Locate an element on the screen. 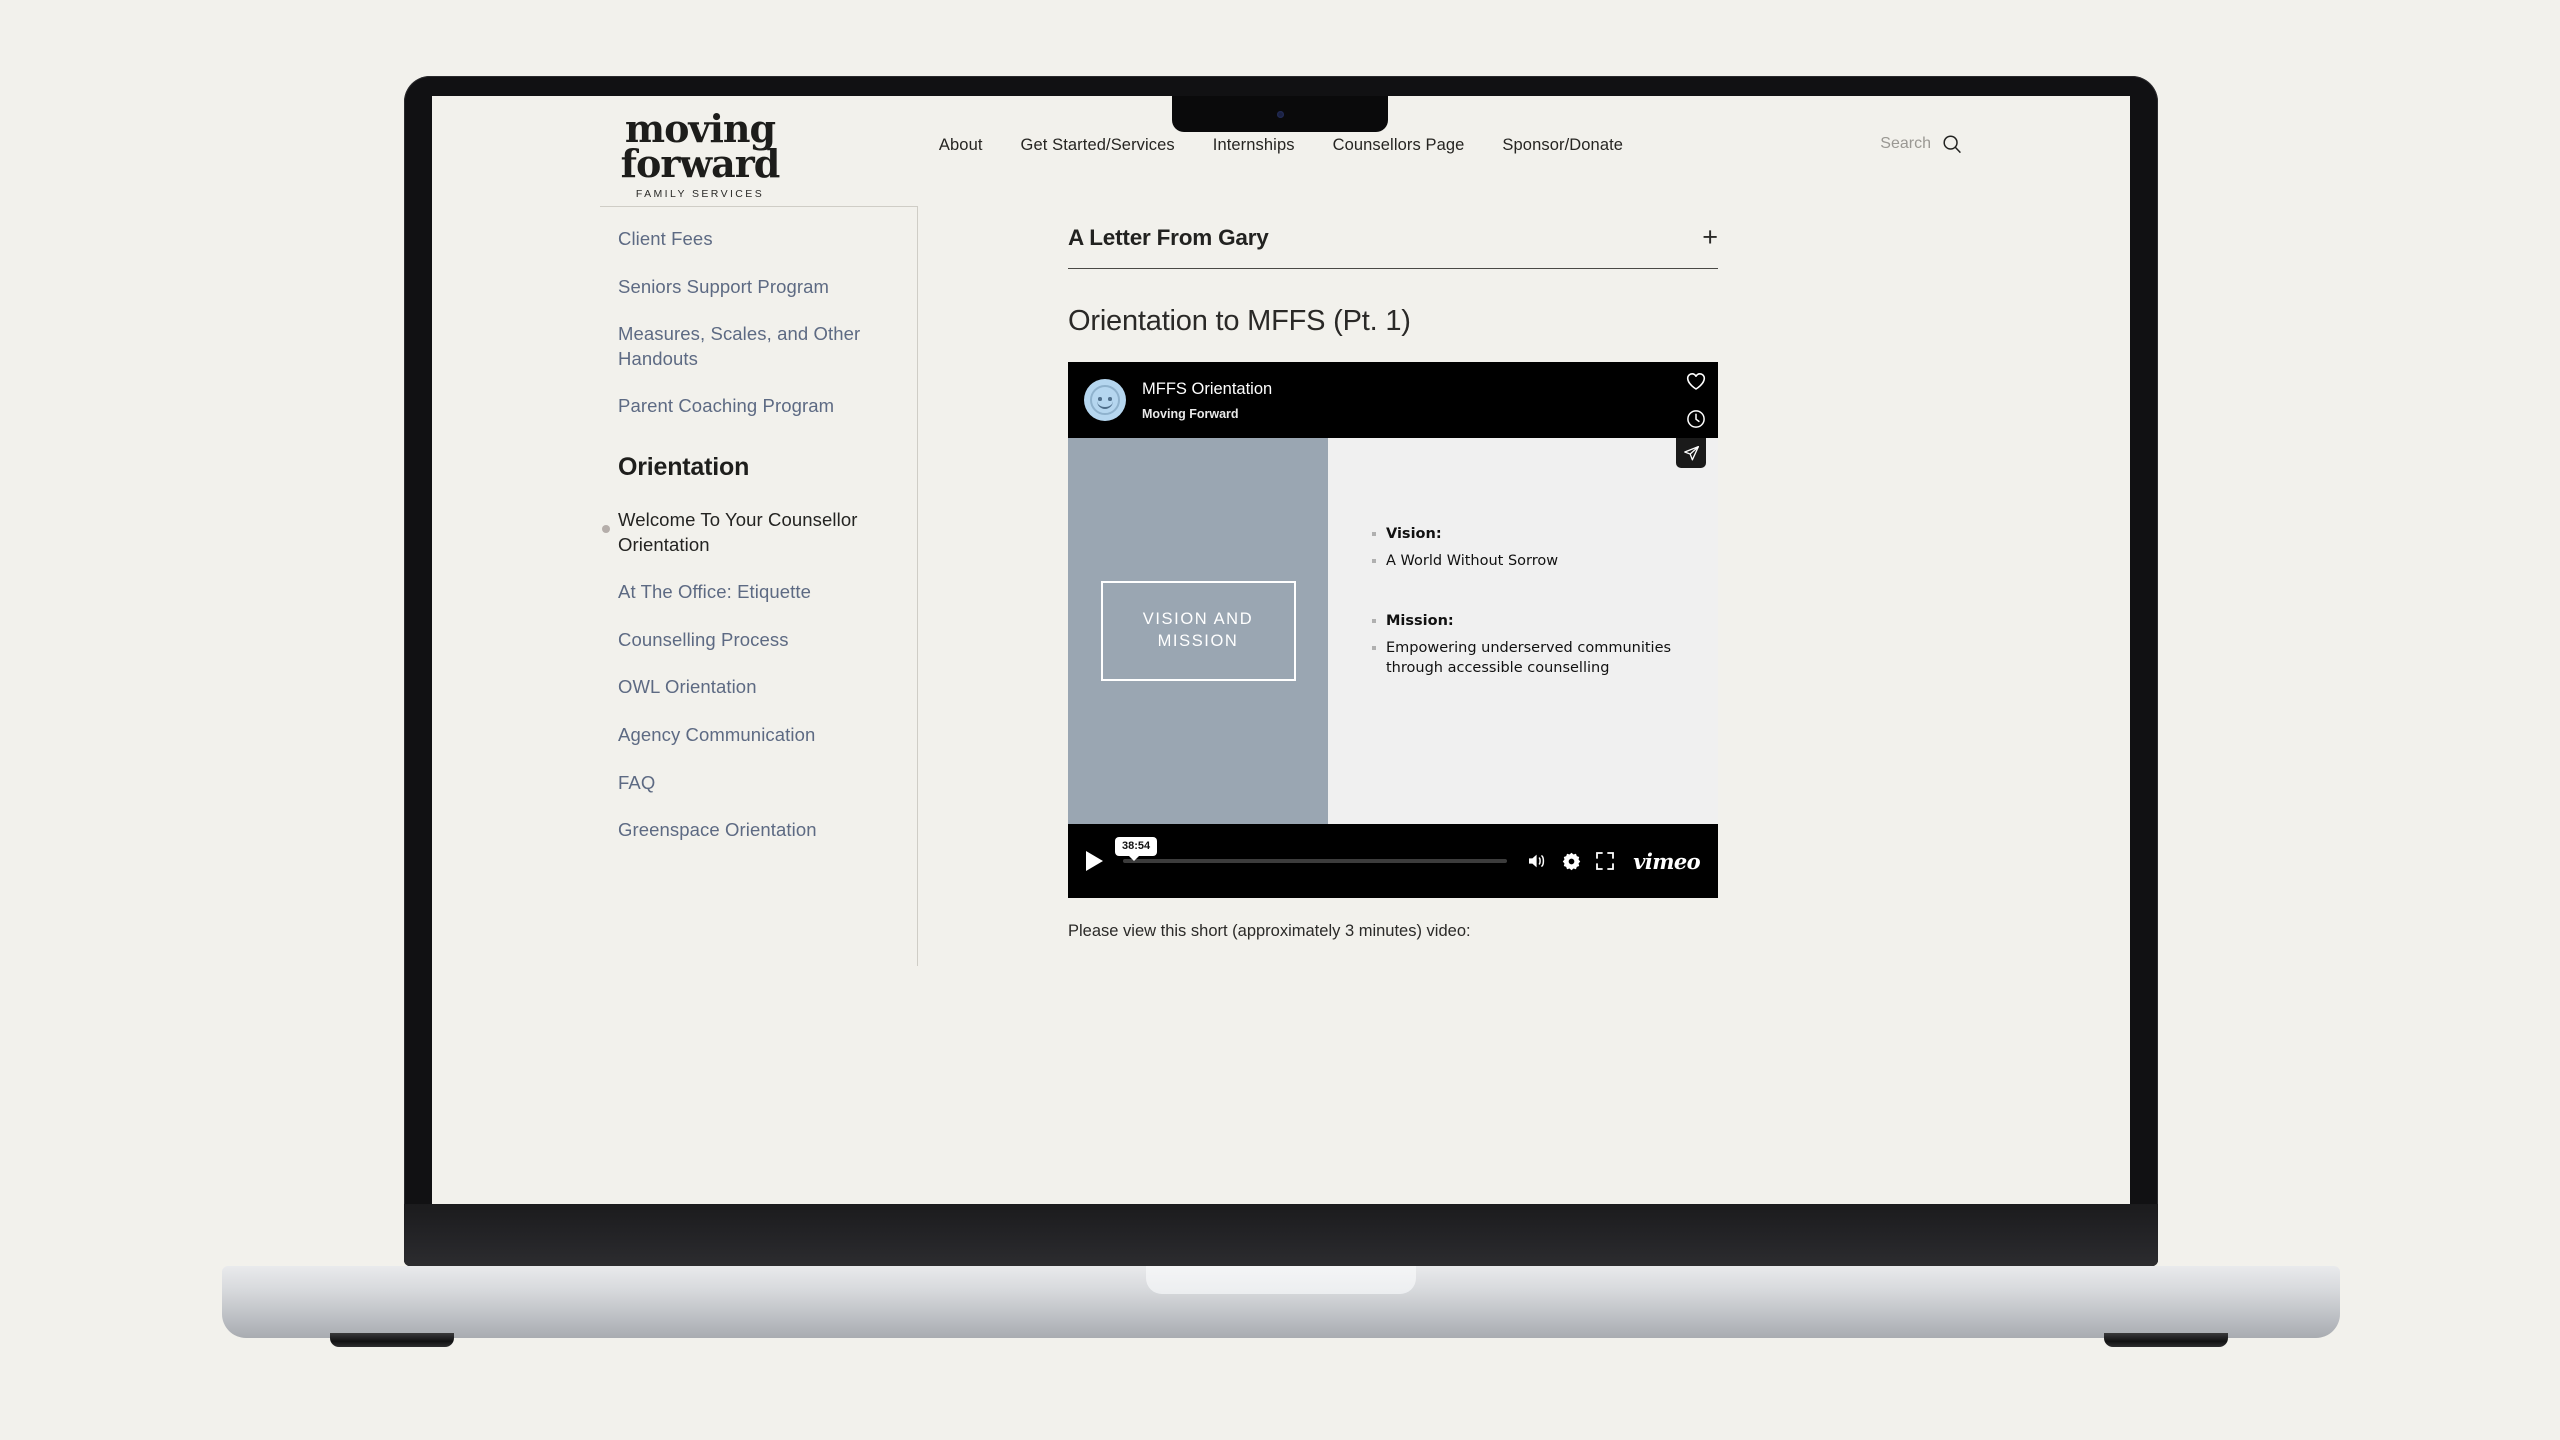 The width and height of the screenshot is (2560, 1440). player-controls: 38:54 vimeo is located at coordinates (1393, 861).